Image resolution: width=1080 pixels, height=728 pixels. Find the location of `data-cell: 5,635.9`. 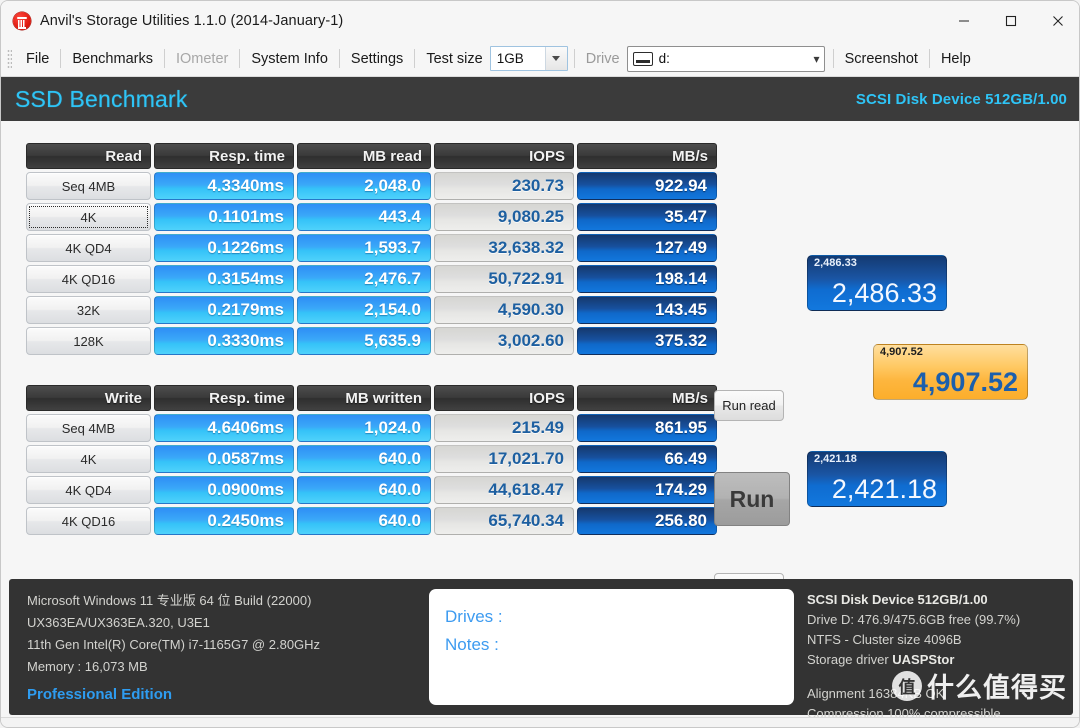

data-cell: 5,635.9 is located at coordinates (364, 341).